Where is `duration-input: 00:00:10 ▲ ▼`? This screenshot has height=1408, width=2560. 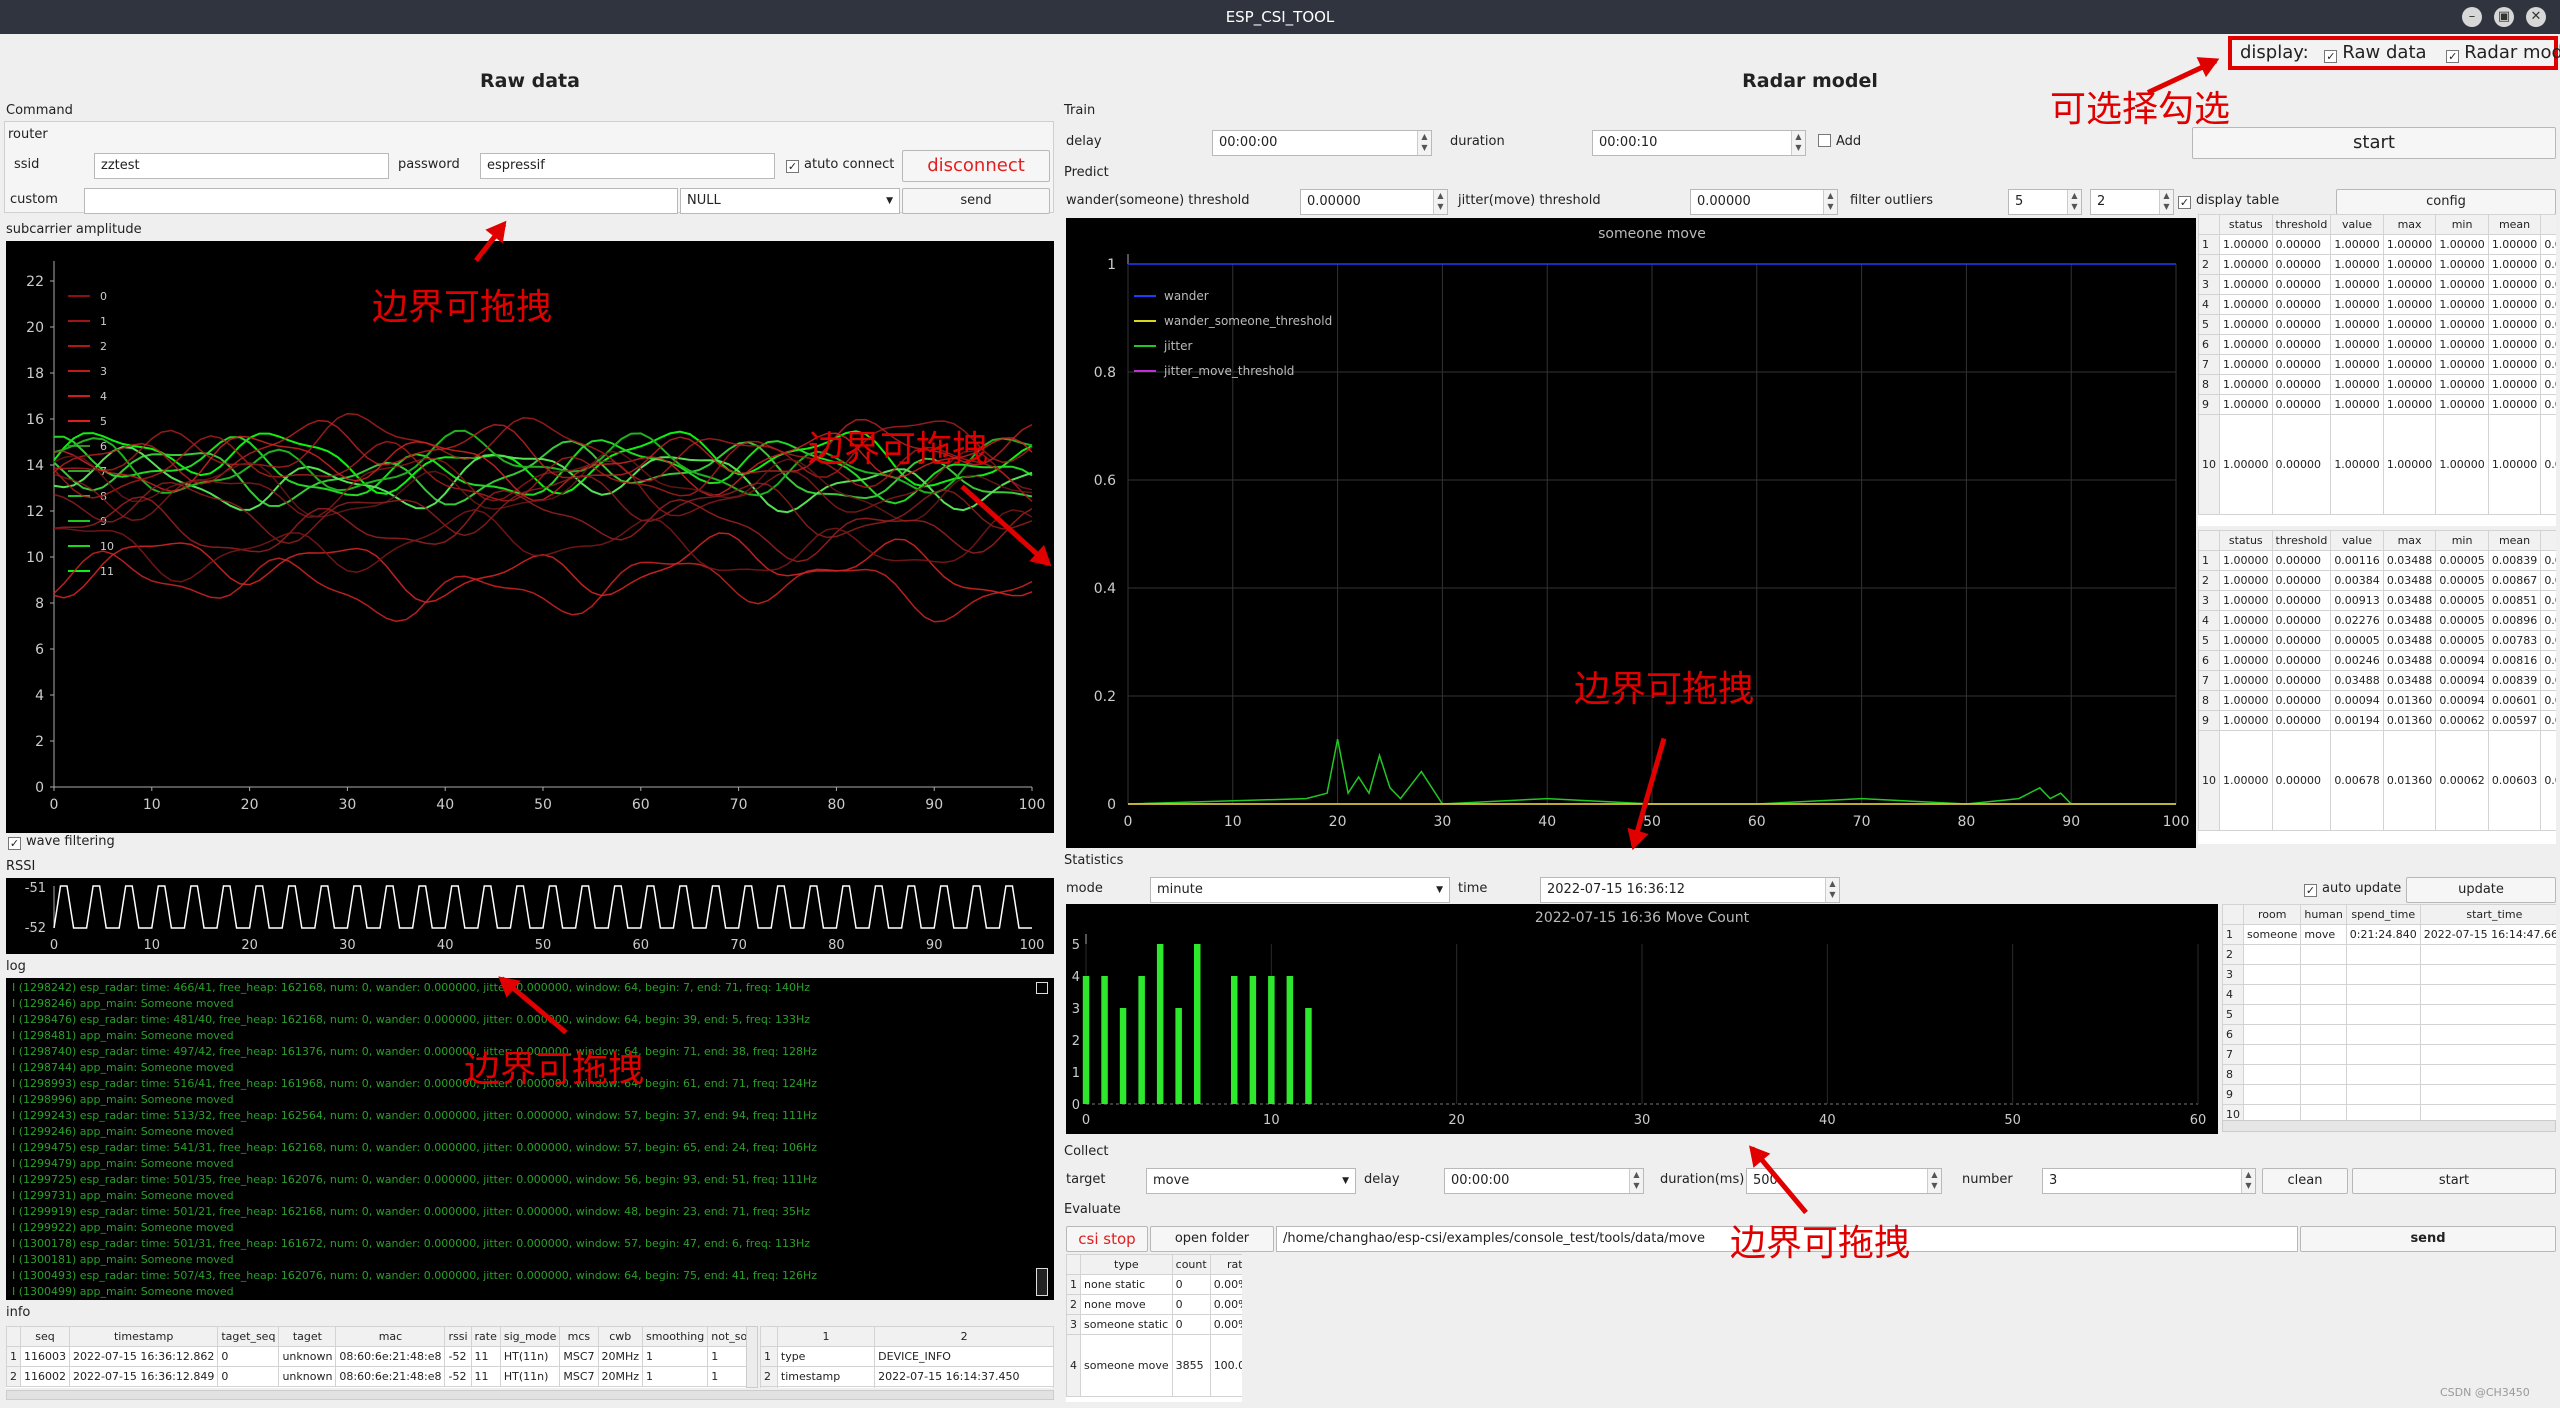 duration-input: 00:00:10 ▲ ▼ is located at coordinates (1699, 143).